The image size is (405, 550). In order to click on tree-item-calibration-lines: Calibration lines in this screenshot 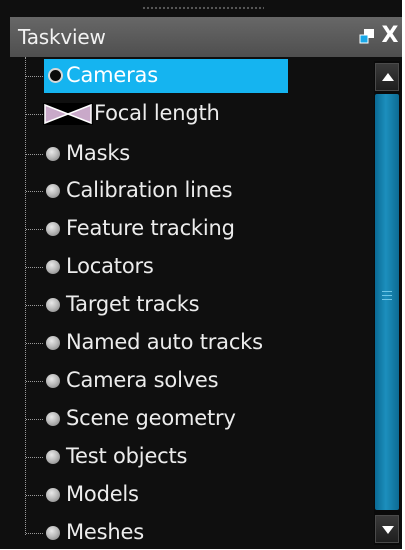, I will do `click(191, 191)`.